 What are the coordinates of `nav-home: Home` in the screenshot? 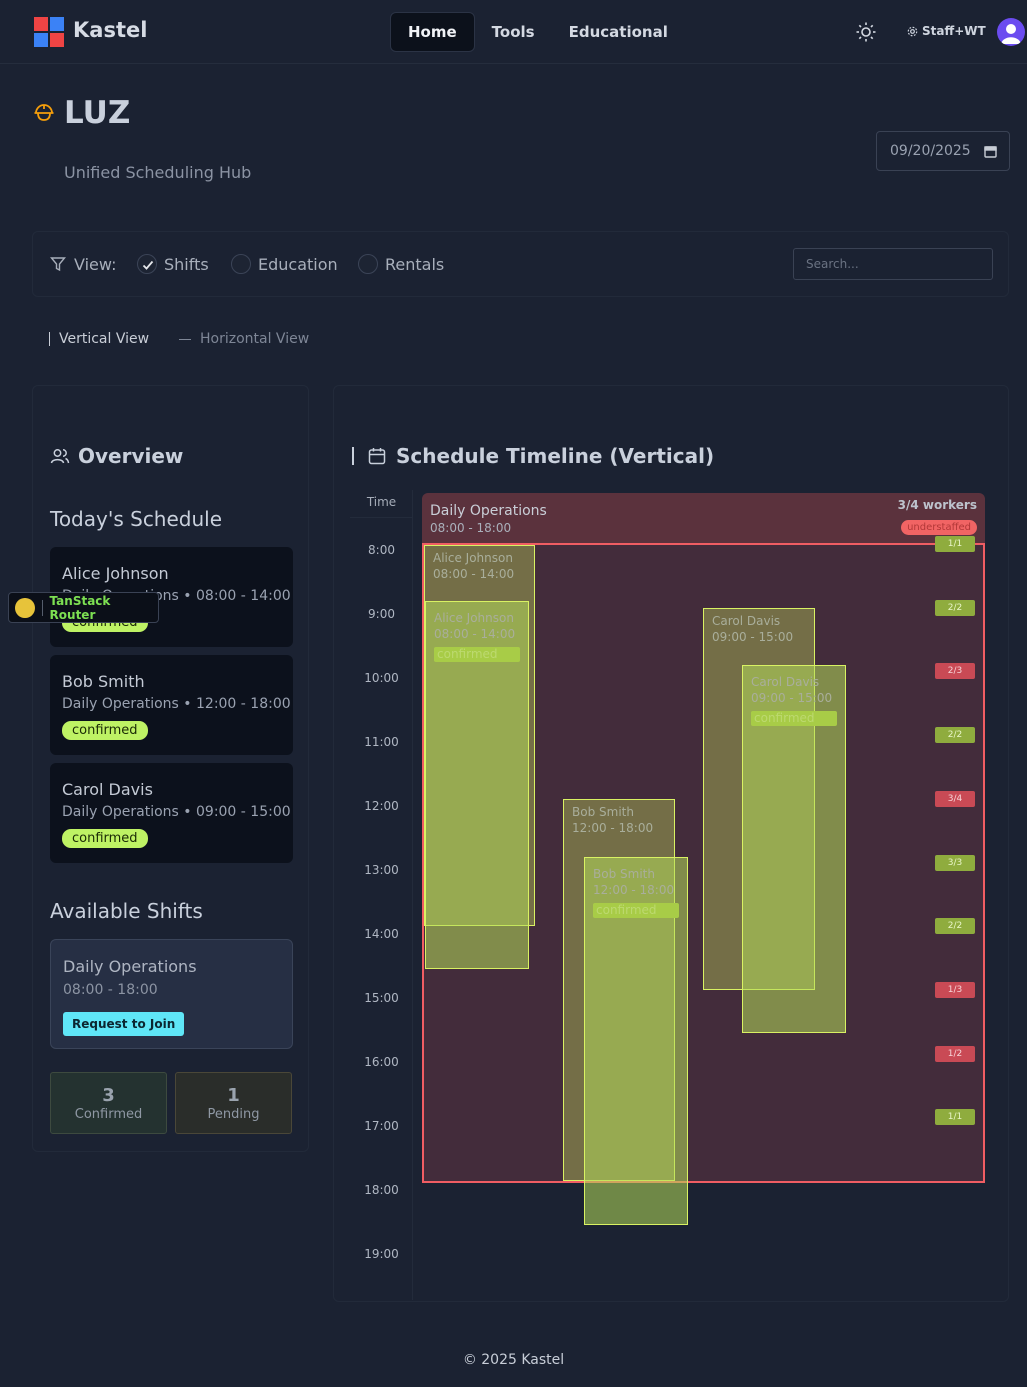 It's located at (432, 32).